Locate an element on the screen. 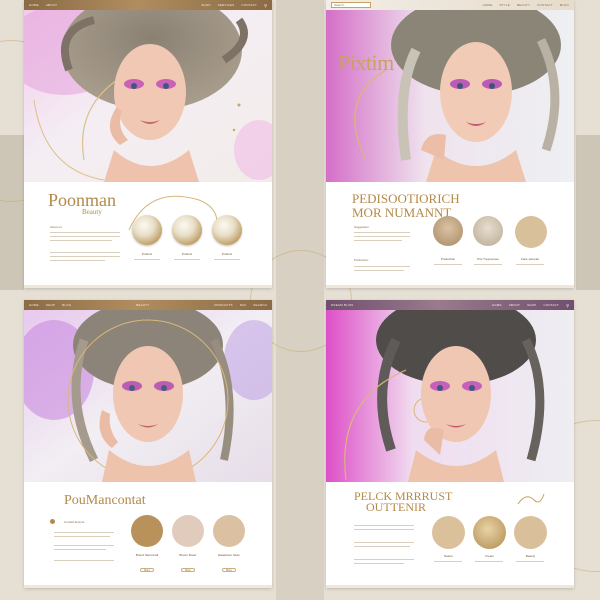 Image resolution: width=600 pixels, height=600 pixels. nav-link: Products is located at coordinates (223, 305).